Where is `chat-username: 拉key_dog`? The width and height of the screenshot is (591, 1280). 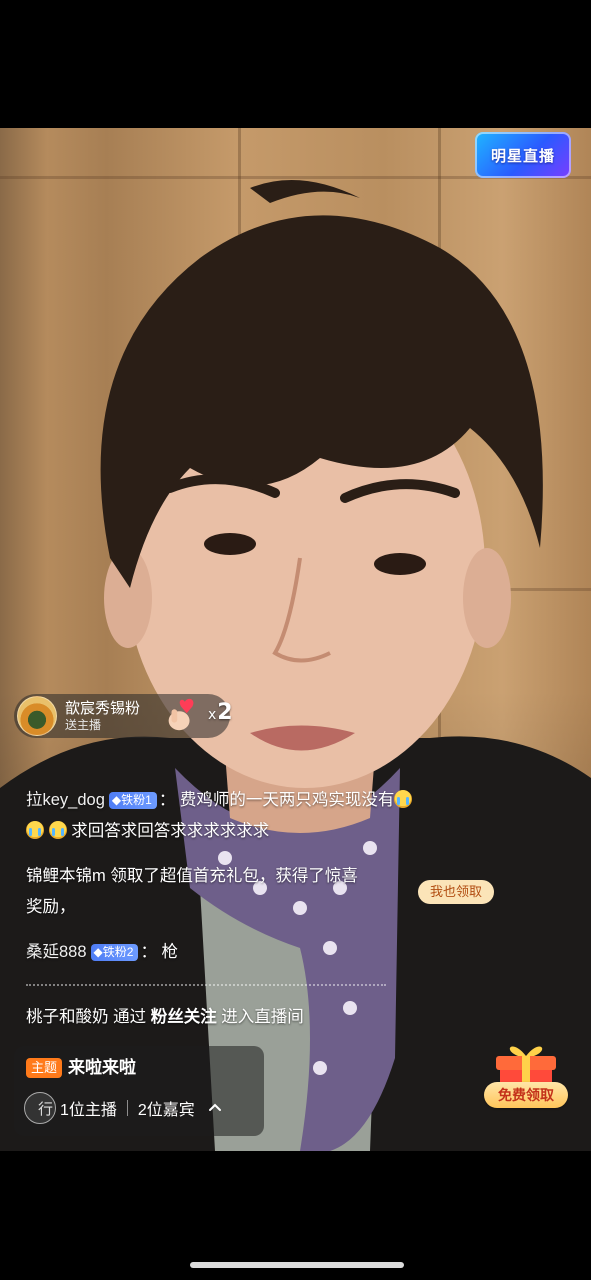
chat-username: 拉key_dog is located at coordinates (65, 800).